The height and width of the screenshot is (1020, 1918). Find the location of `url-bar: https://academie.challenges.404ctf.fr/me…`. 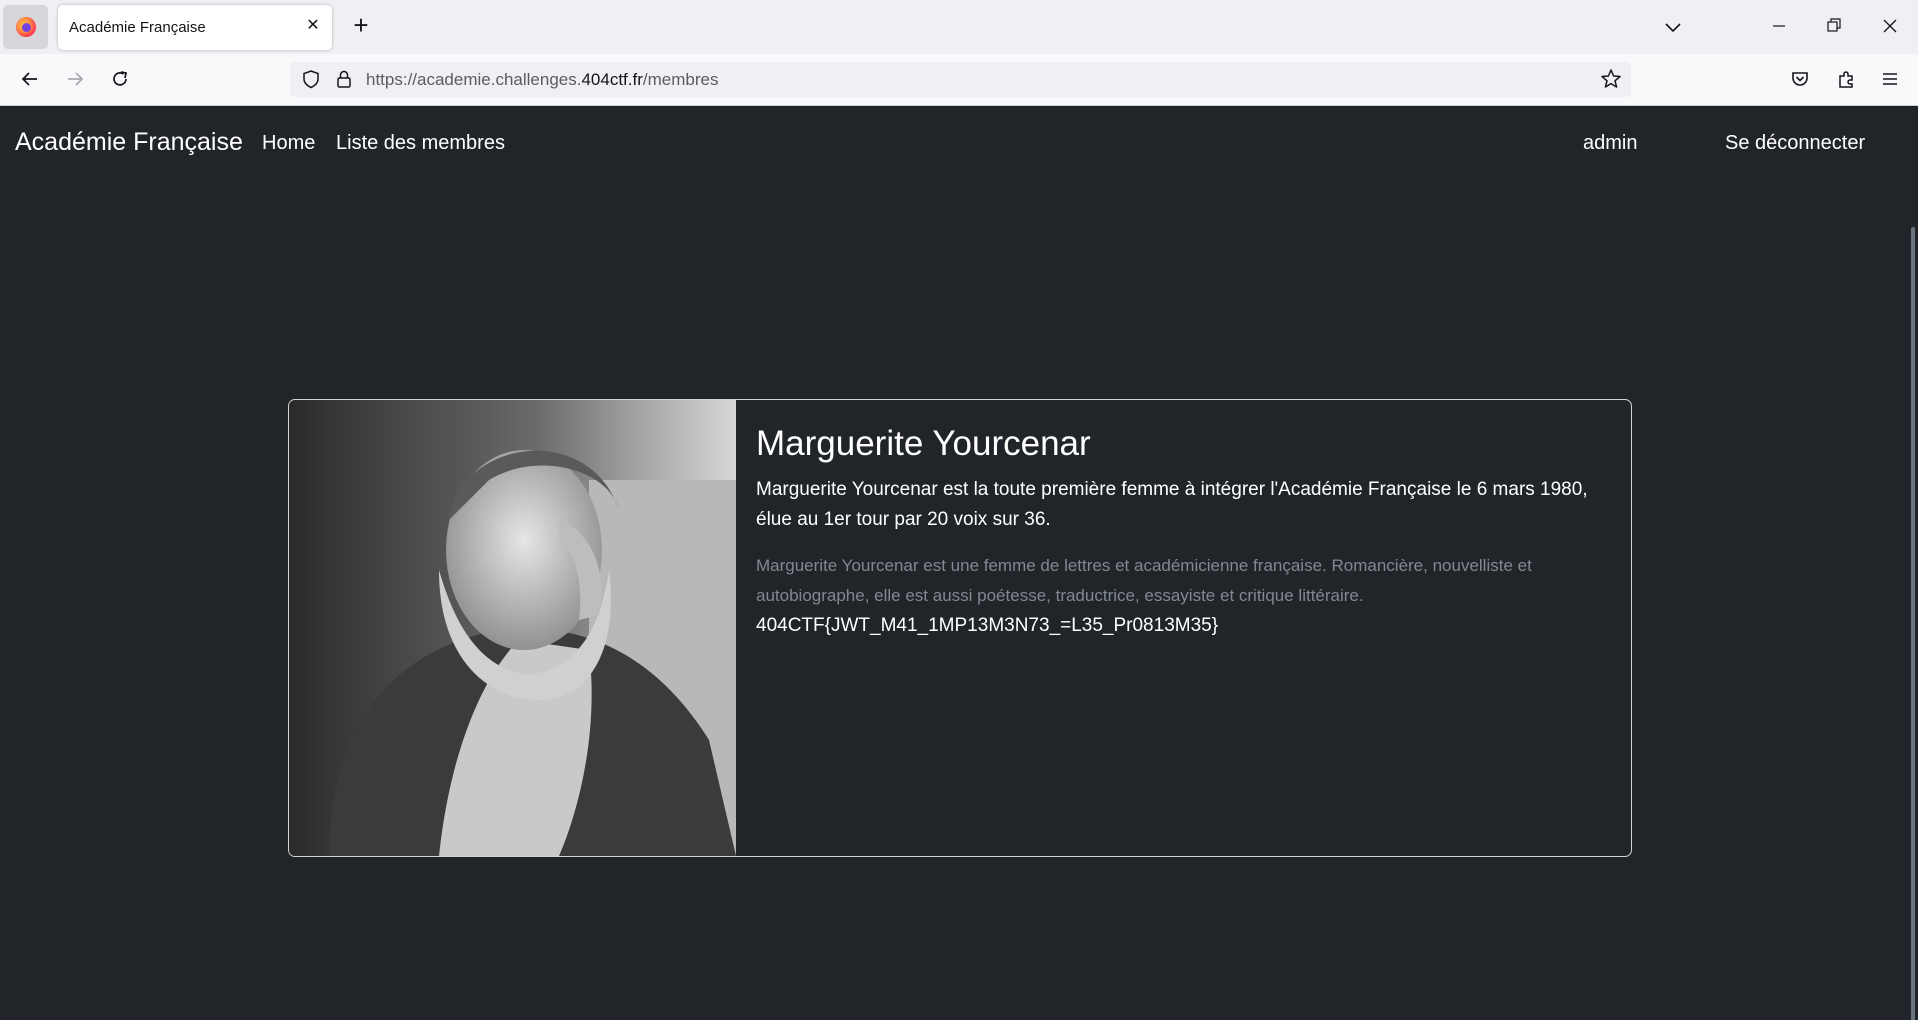

url-bar: https://academie.challenges.404ctf.fr/me… is located at coordinates (960, 79).